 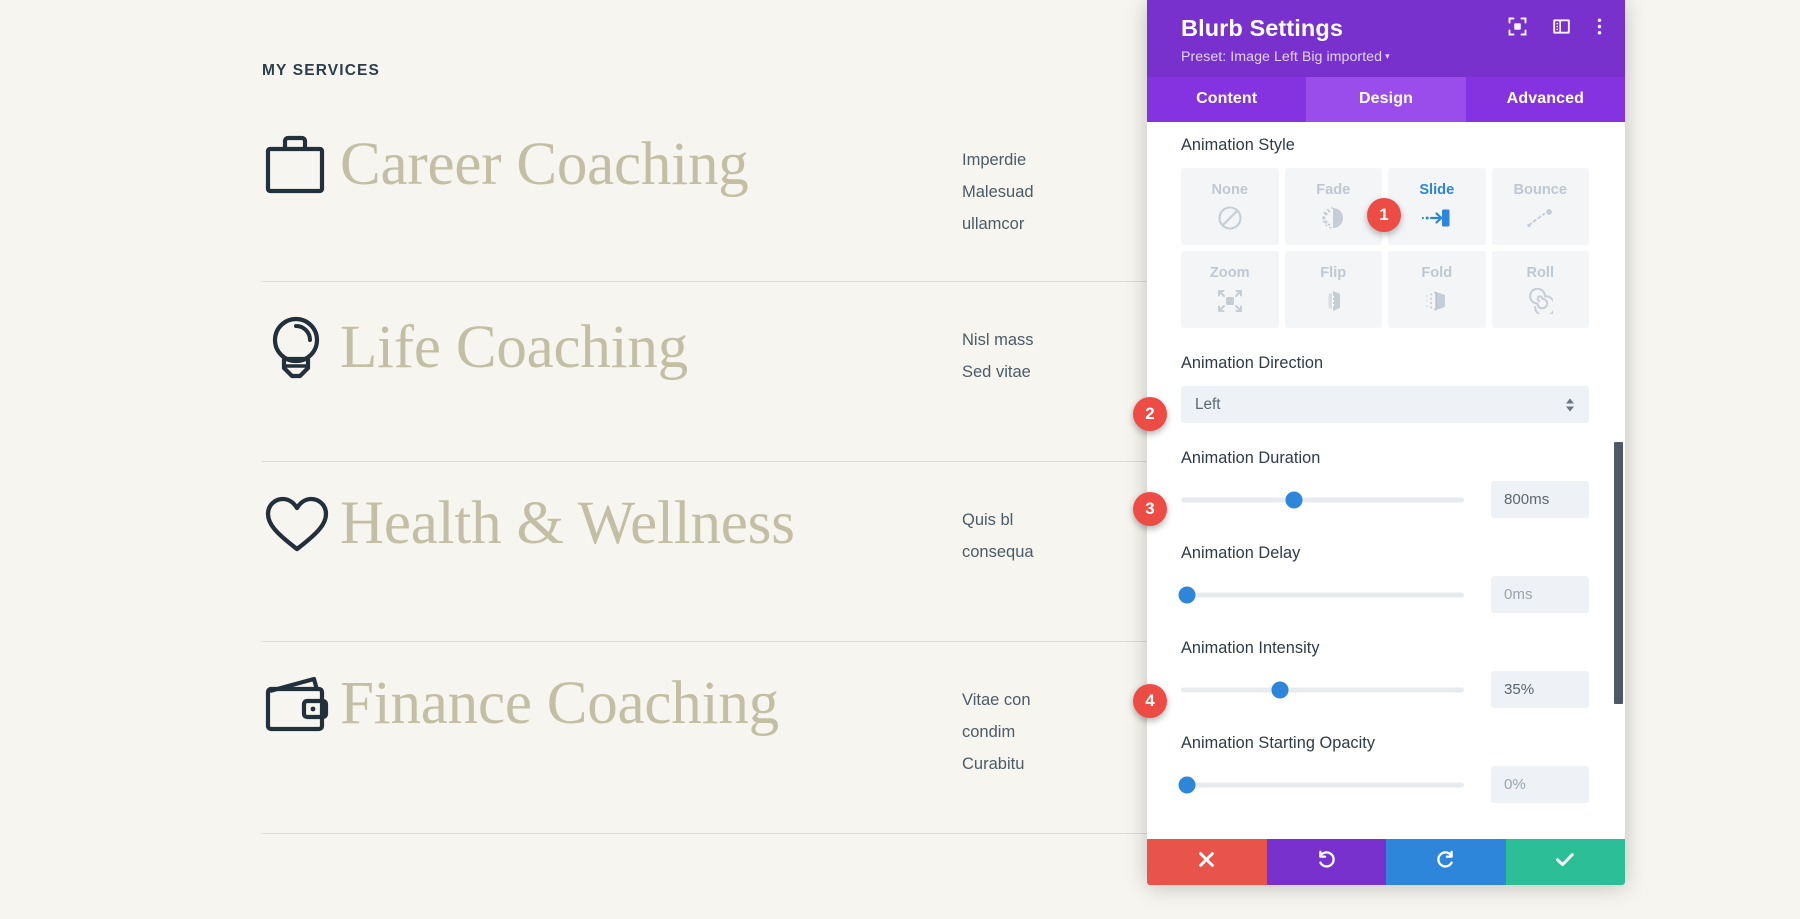 What do you see at coordinates (1540, 218) in the screenshot?
I see `bounce-icon` at bounding box center [1540, 218].